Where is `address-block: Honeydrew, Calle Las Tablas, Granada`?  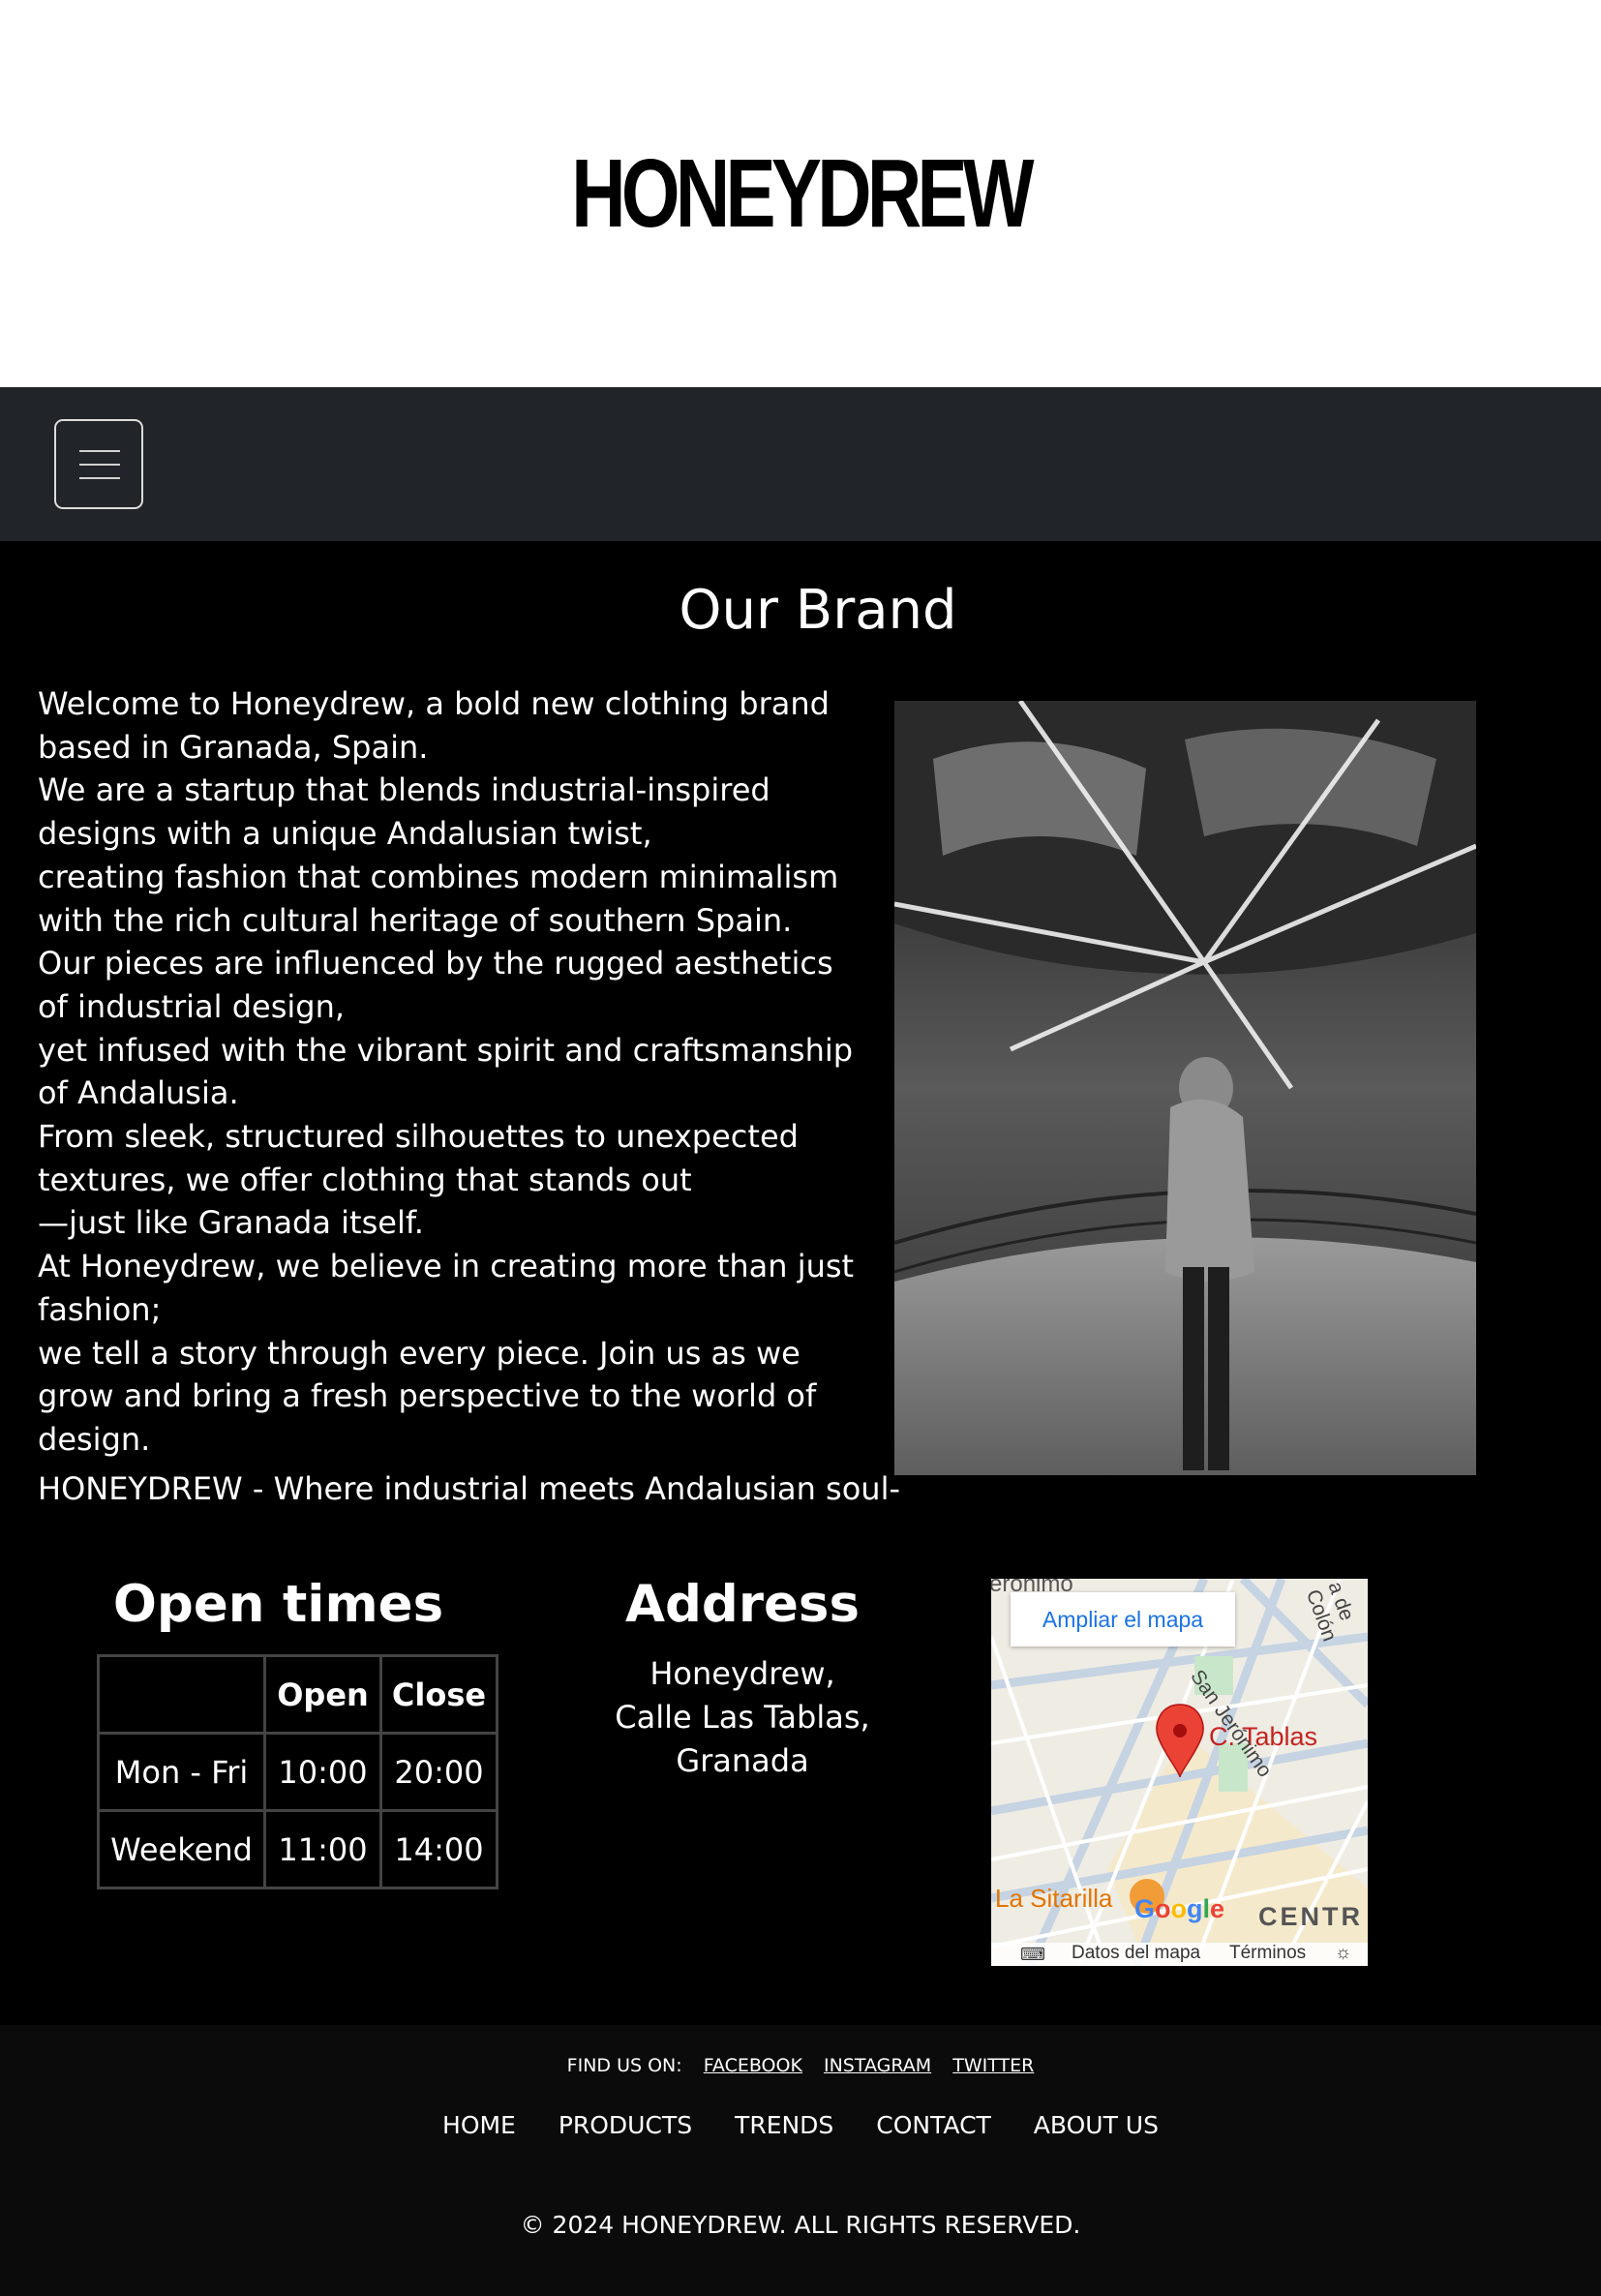 address-block: Honeydrew, Calle Las Tablas, Granada is located at coordinates (742, 1717).